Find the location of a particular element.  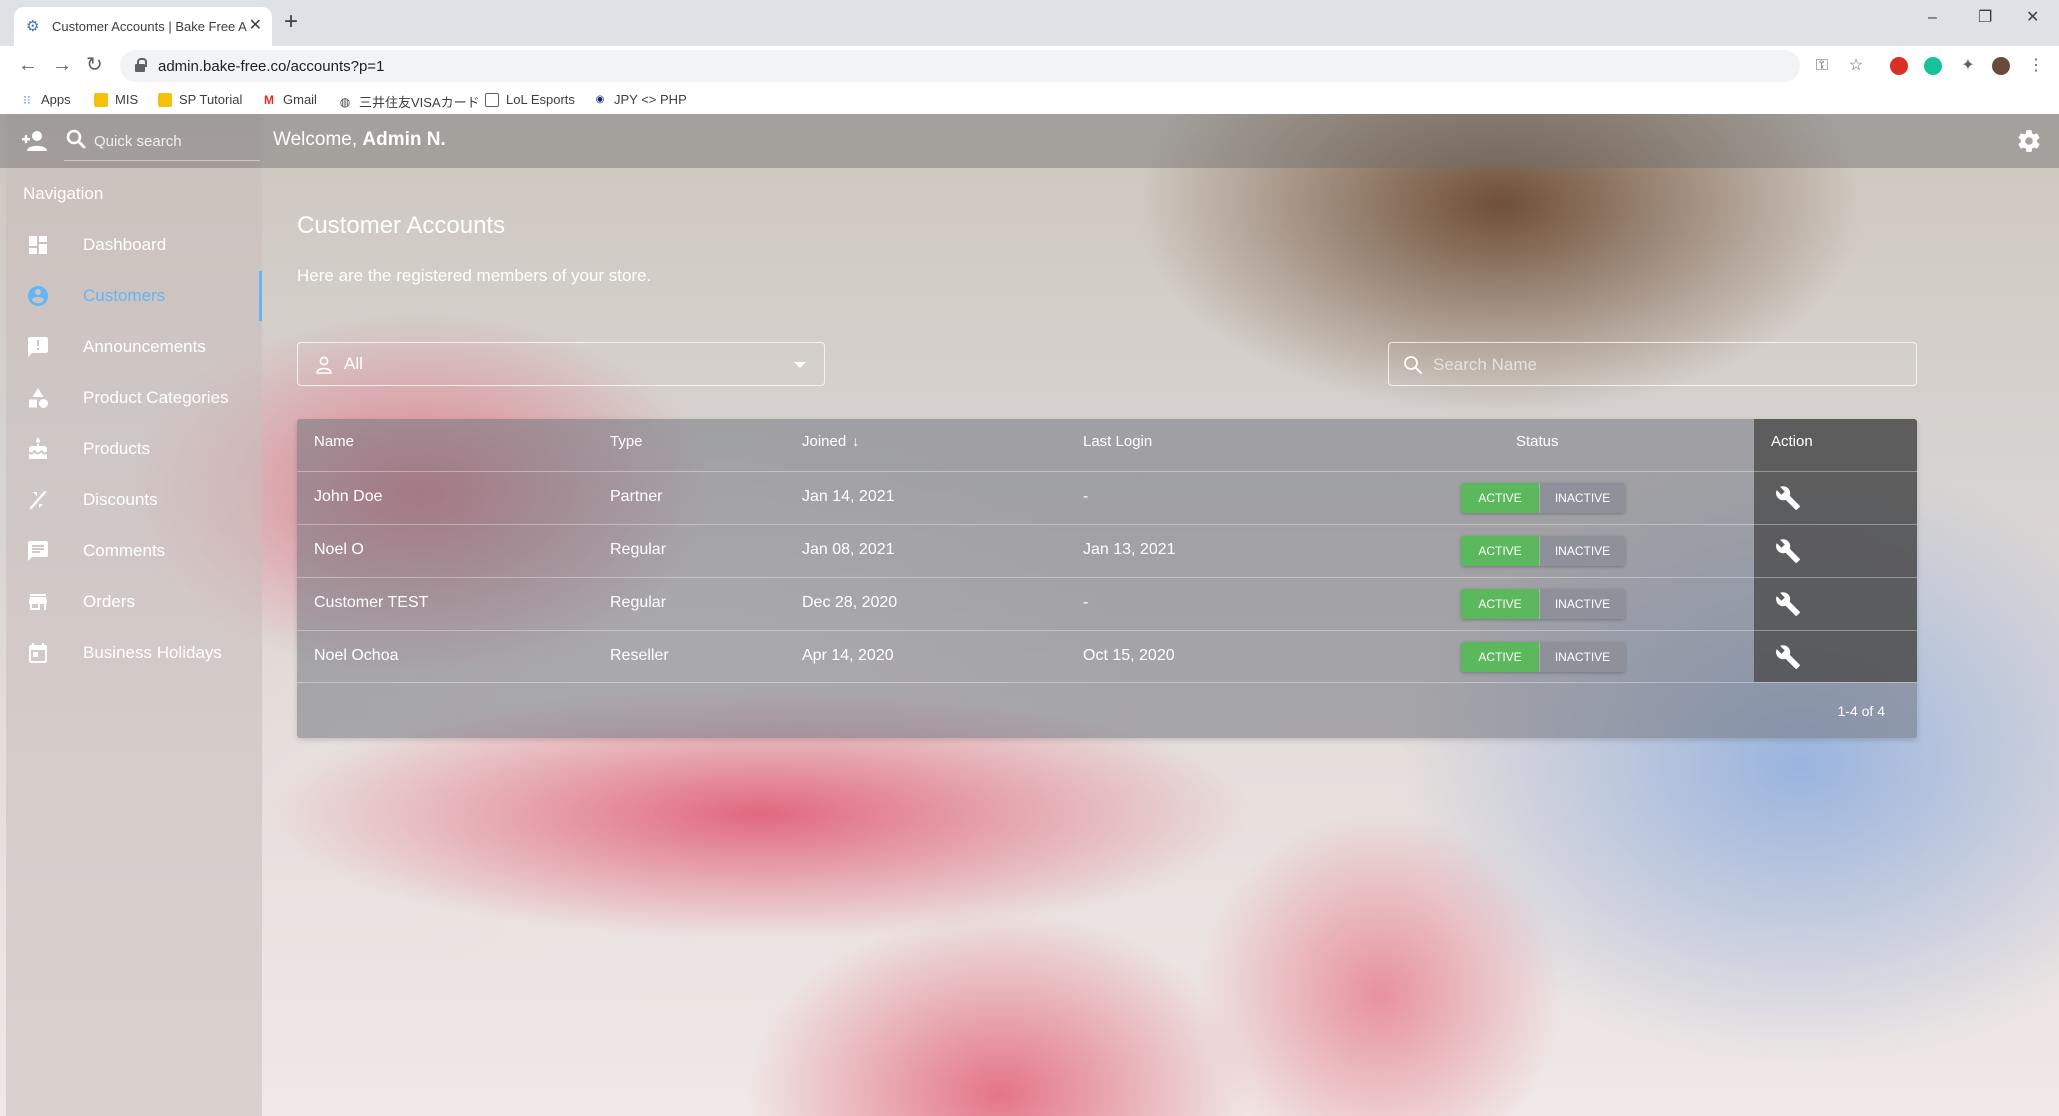

select-value: All is located at coordinates (353, 363).